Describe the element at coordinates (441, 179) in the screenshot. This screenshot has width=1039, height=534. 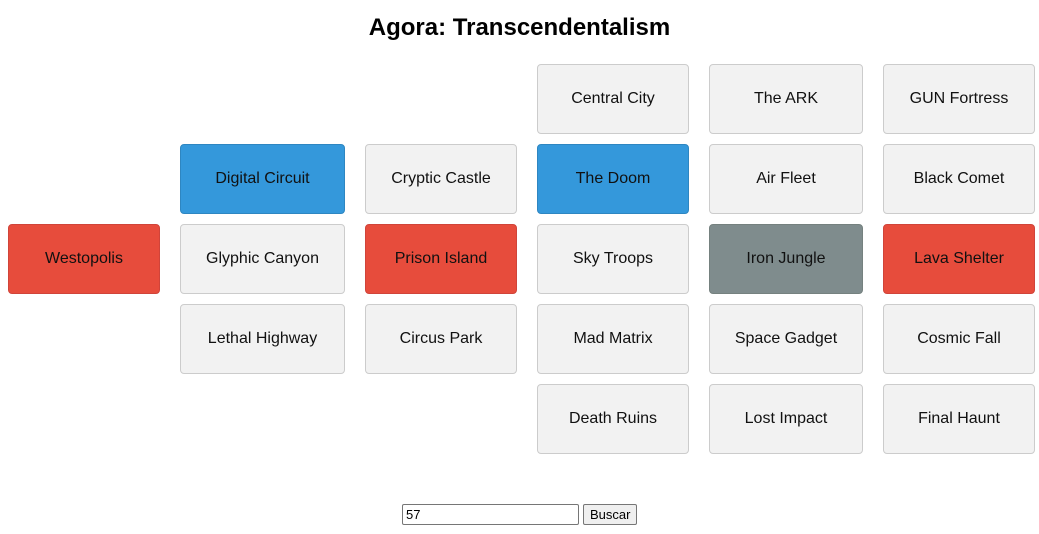
I see `tile-cryptic-castle: Cryptic Castle` at that location.